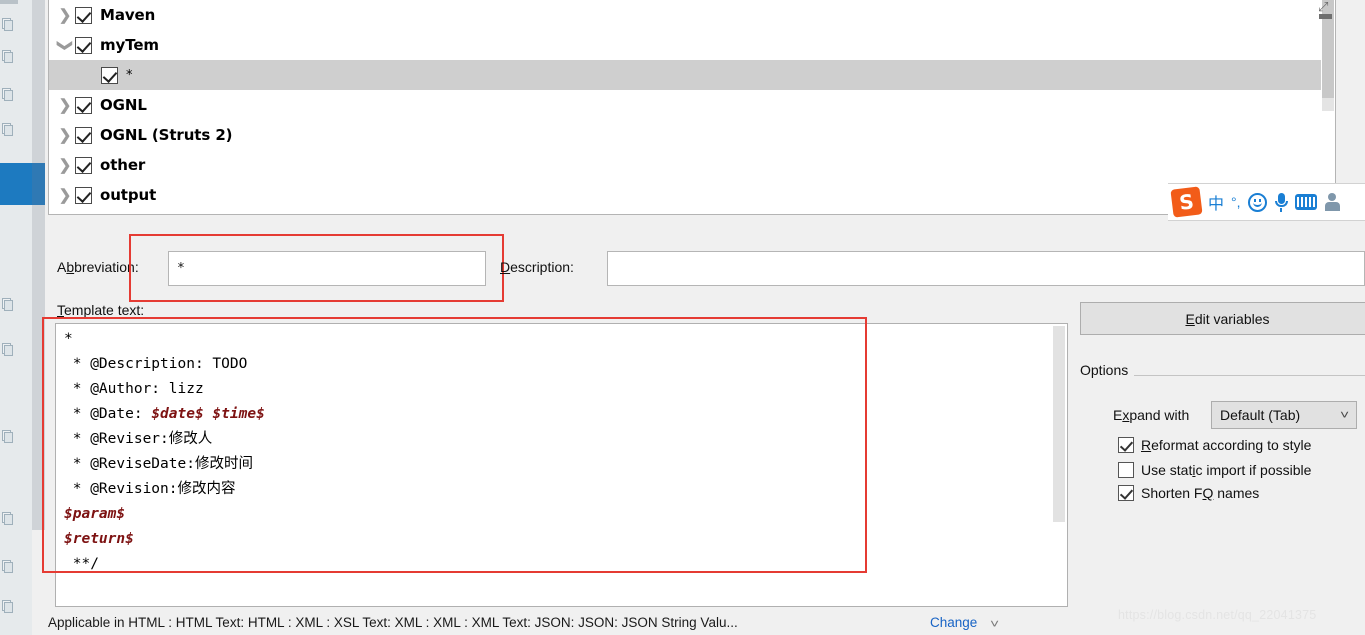 This screenshot has width=1365, height=635. Describe the element at coordinates (108, 414) in the screenshot. I see `template-text-segment: * @Date:` at that location.